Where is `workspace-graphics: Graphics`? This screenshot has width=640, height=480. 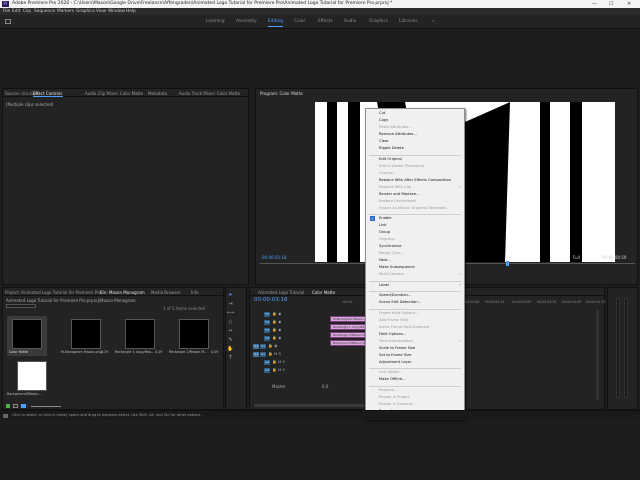 workspace-graphics: Graphics is located at coordinates (378, 21).